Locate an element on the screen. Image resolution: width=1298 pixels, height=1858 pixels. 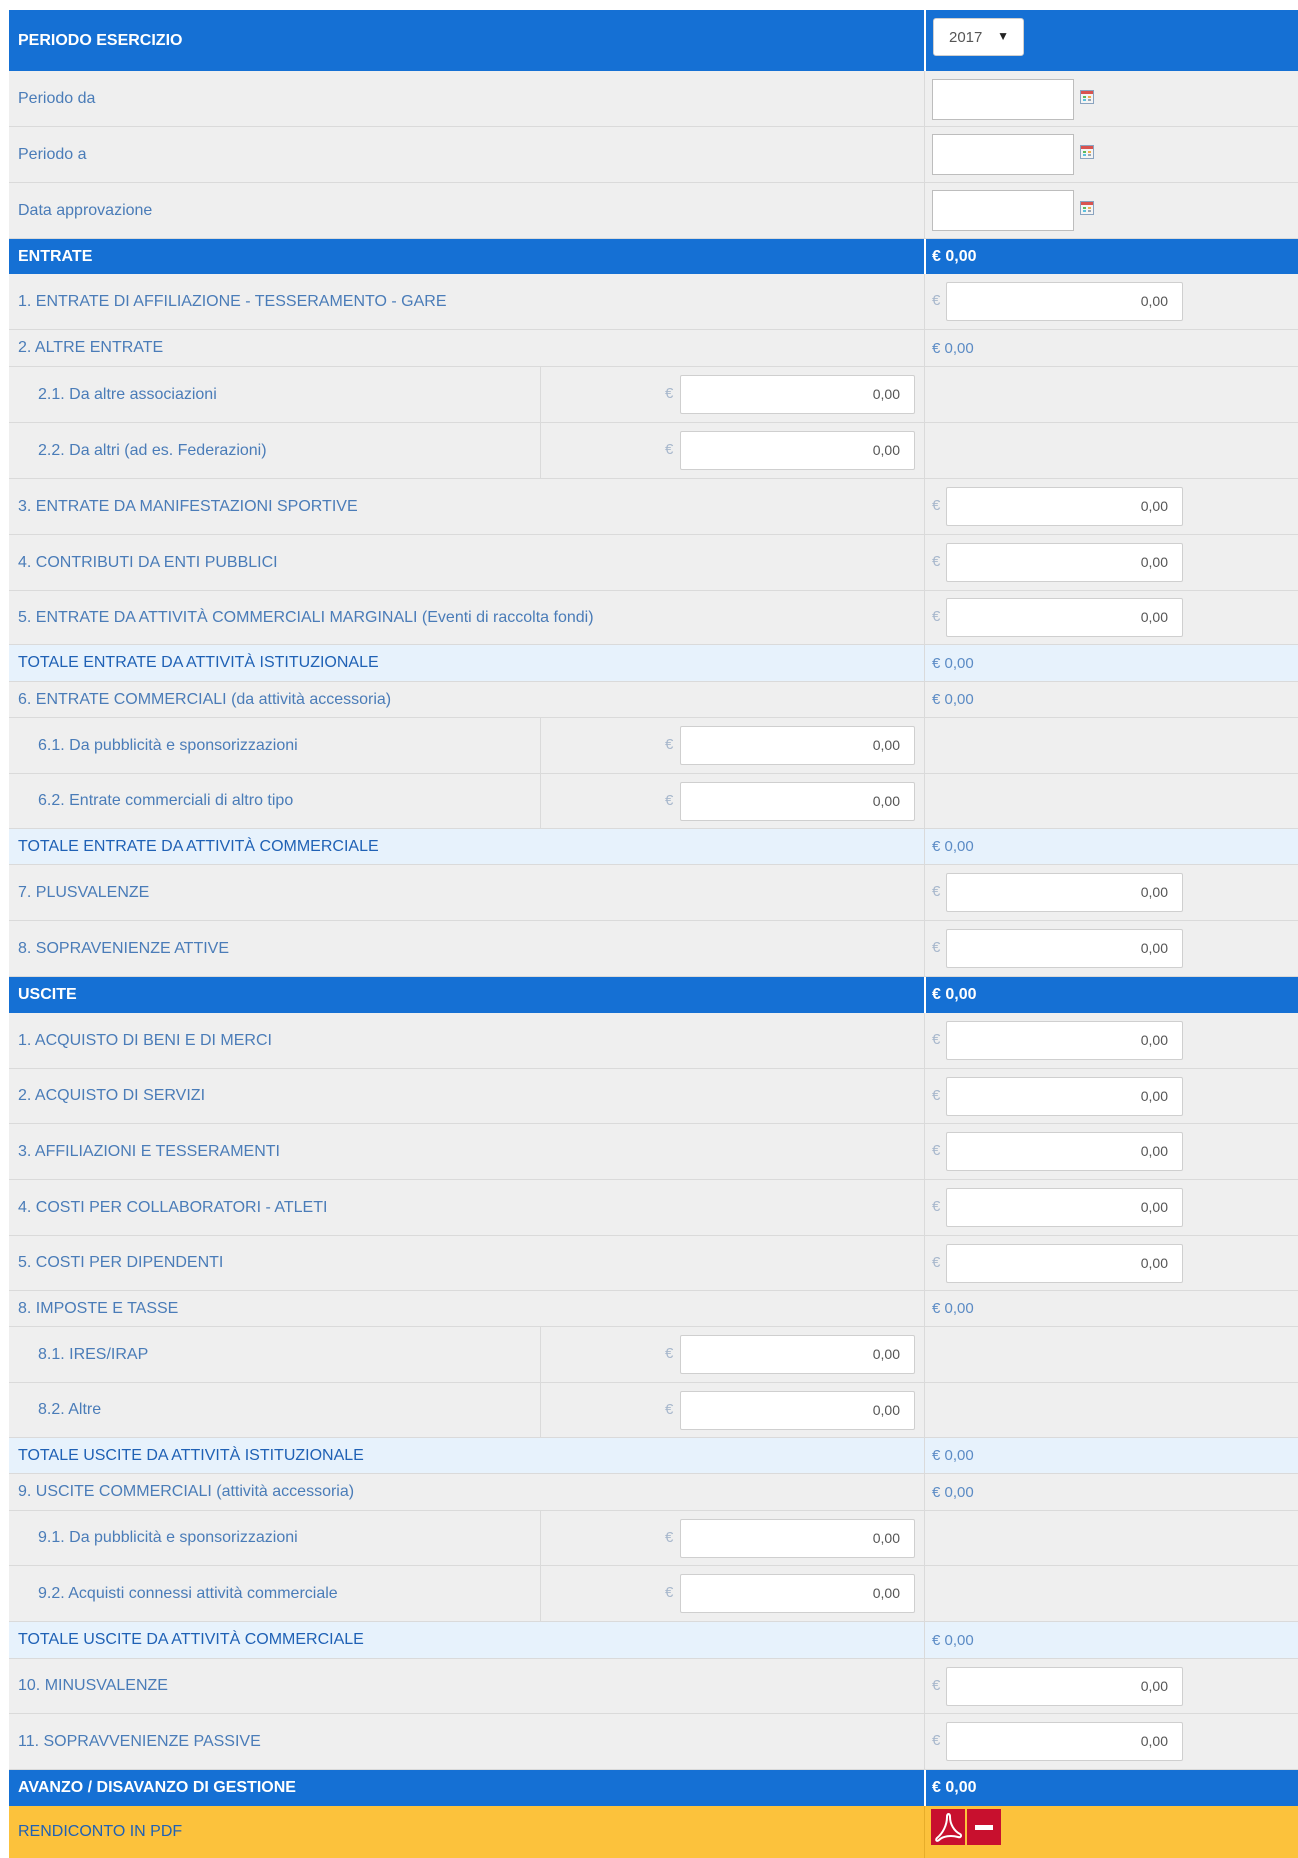
total-label: TOTALE ENTRATE DA ATTIVITÀ ISTITUZIONALE is located at coordinates (198, 662).